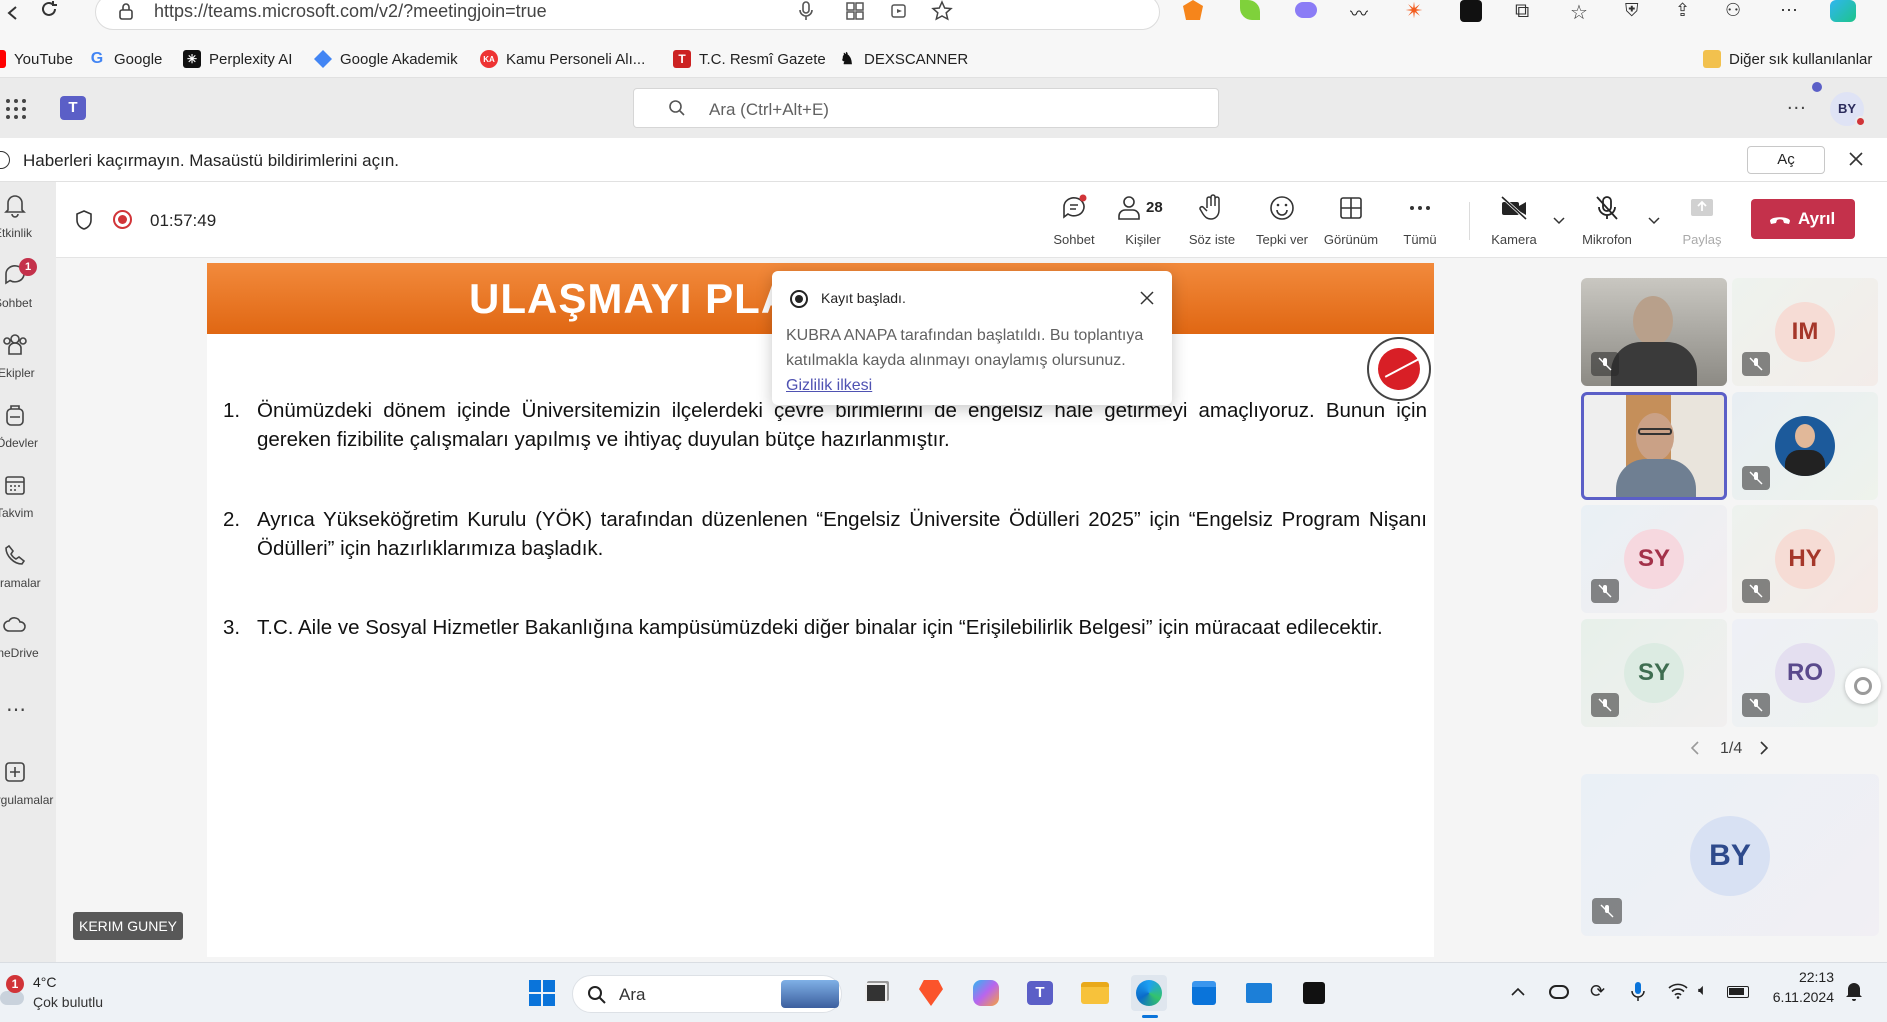 The width and height of the screenshot is (1887, 1022). Describe the element at coordinates (27, 800) in the screenshot. I see `rail-label: Uygulamalar` at that location.